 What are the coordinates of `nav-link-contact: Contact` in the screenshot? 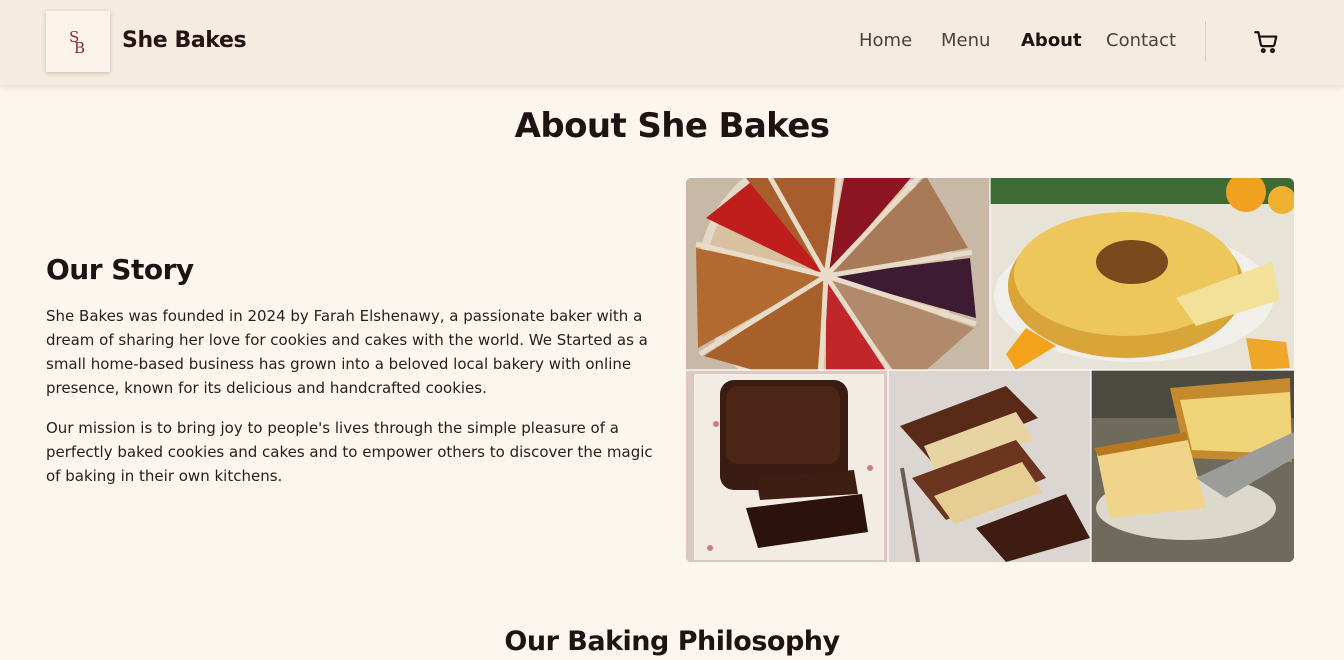 It's located at (1141, 41).